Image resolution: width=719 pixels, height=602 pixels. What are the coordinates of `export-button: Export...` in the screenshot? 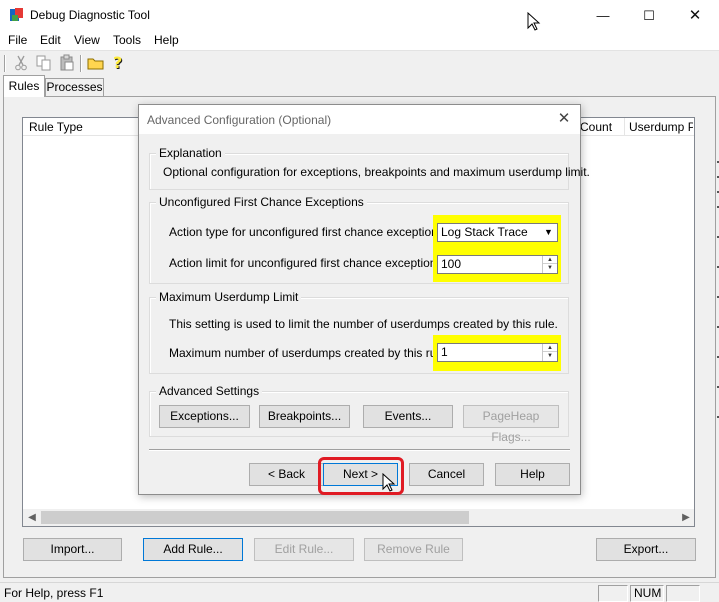 It's located at (646, 549).